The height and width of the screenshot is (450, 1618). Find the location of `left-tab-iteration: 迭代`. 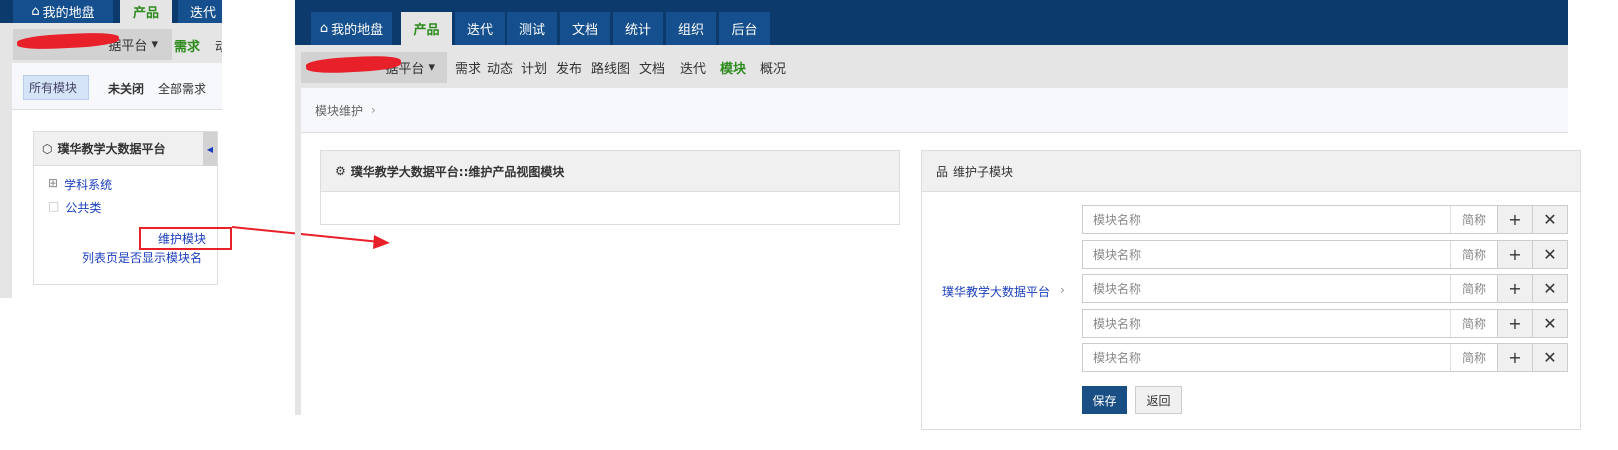

left-tab-iteration: 迭代 is located at coordinates (200, 11).